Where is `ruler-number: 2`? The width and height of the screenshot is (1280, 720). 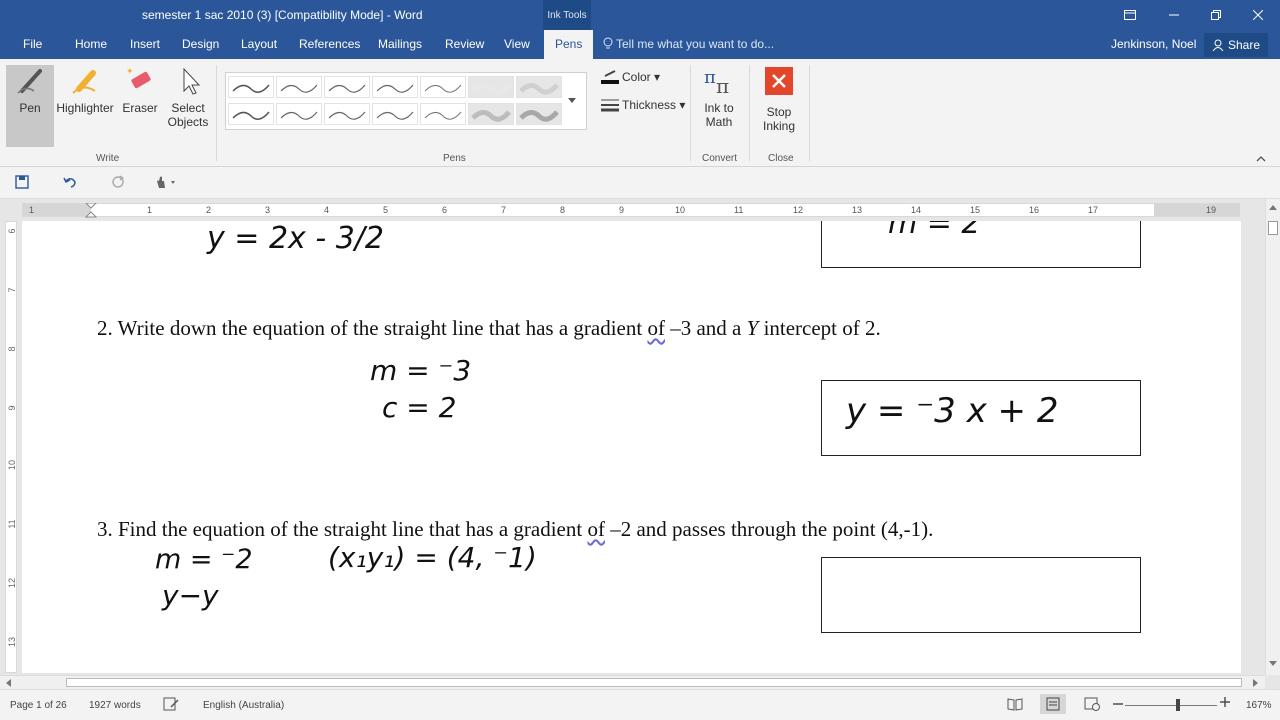
ruler-number: 2 is located at coordinates (209, 210).